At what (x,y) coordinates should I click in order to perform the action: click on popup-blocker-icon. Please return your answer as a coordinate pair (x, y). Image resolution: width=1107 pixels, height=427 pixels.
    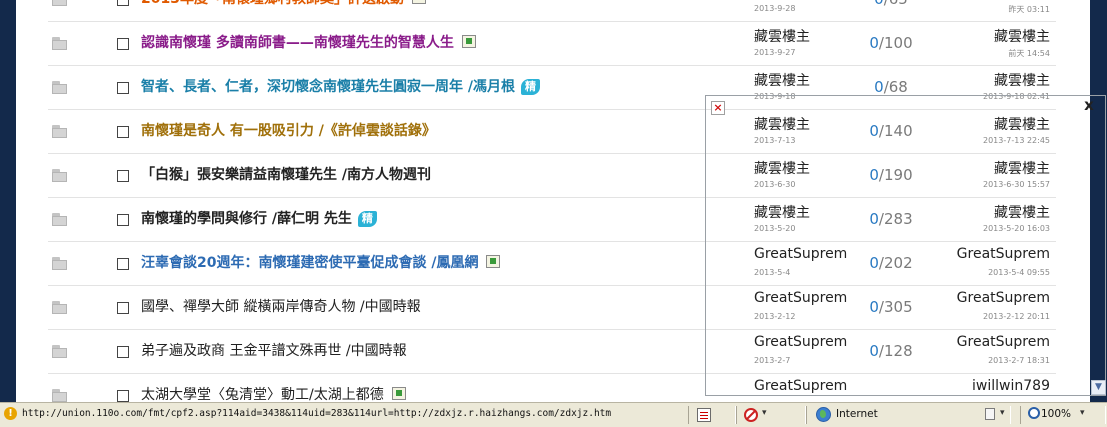
    Looking at the image, I should click on (751, 415).